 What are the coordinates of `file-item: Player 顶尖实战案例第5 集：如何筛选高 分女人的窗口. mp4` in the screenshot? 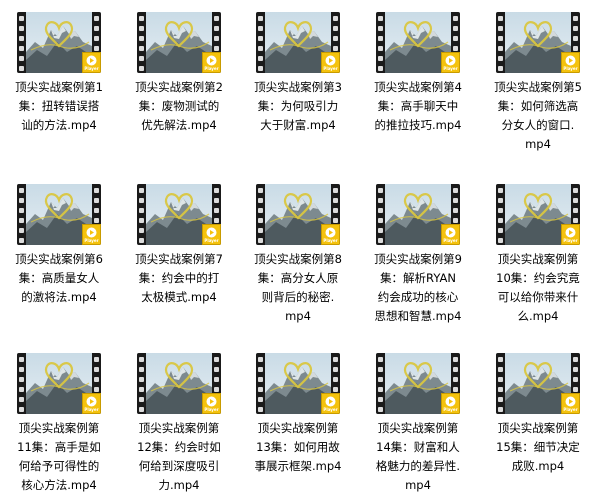 It's located at (538, 80).